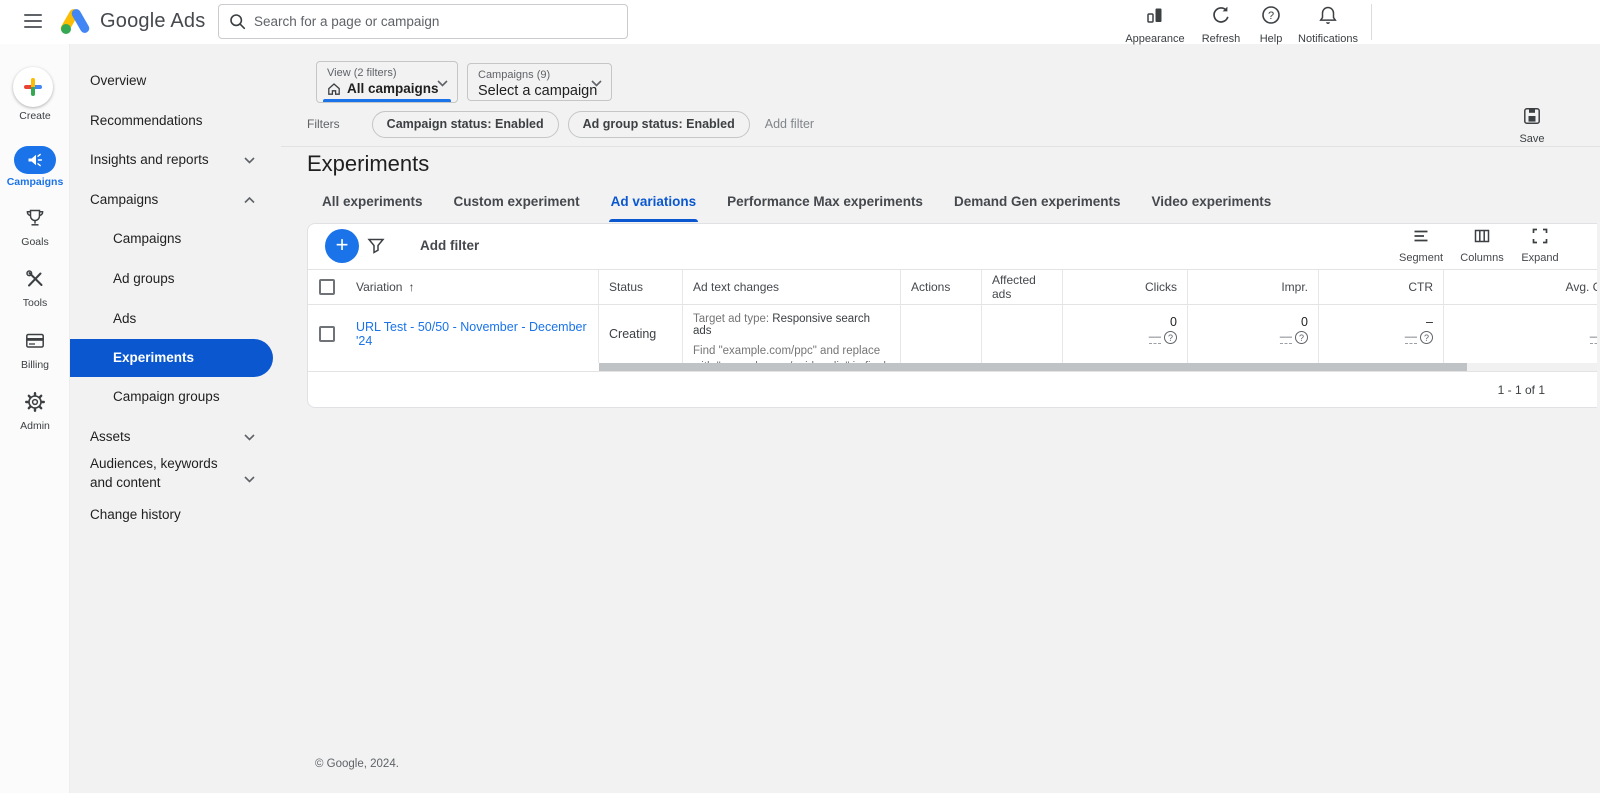  Describe the element at coordinates (411, 287) in the screenshot. I see `sort-asc-icon: ↑` at that location.